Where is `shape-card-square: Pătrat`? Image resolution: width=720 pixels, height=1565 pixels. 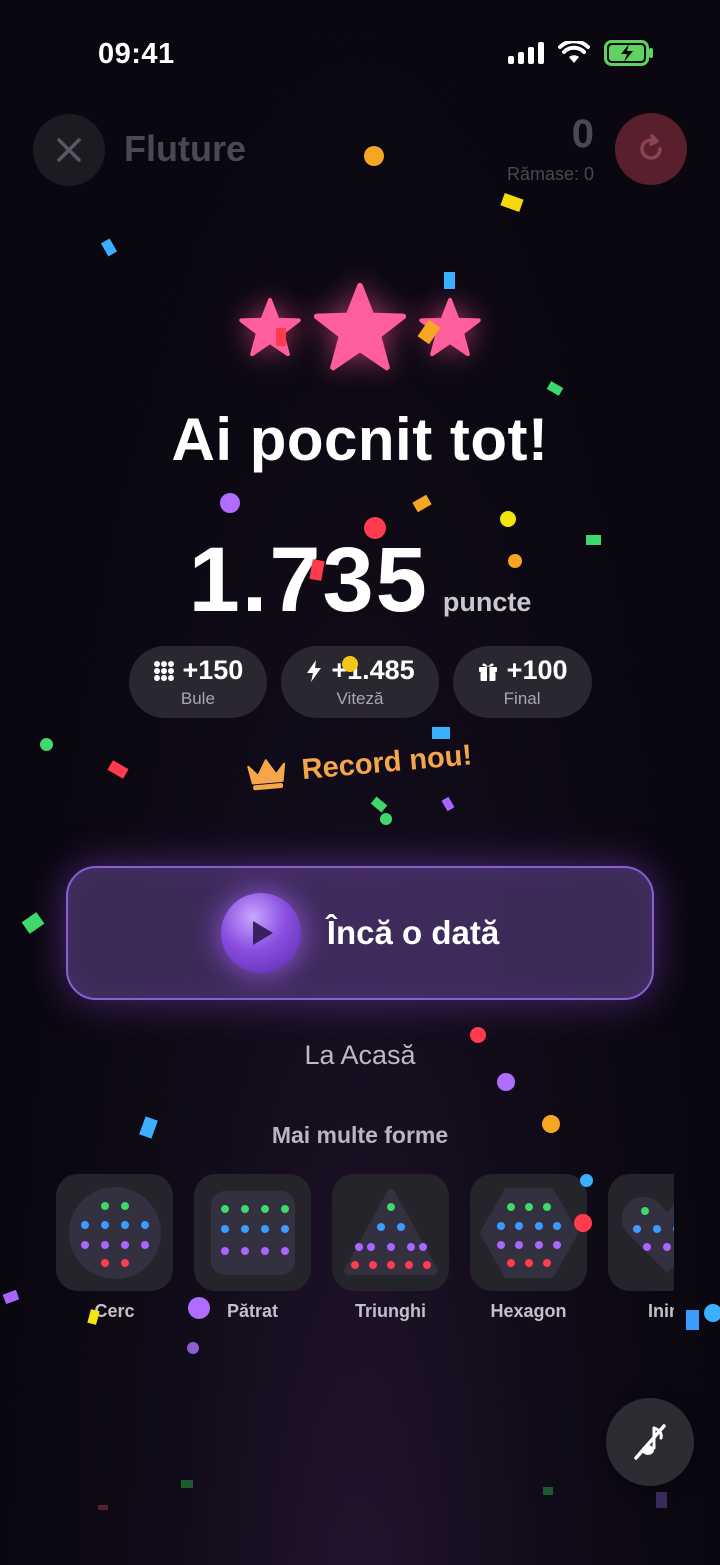 shape-card-square: Pătrat is located at coordinates (252, 1254).